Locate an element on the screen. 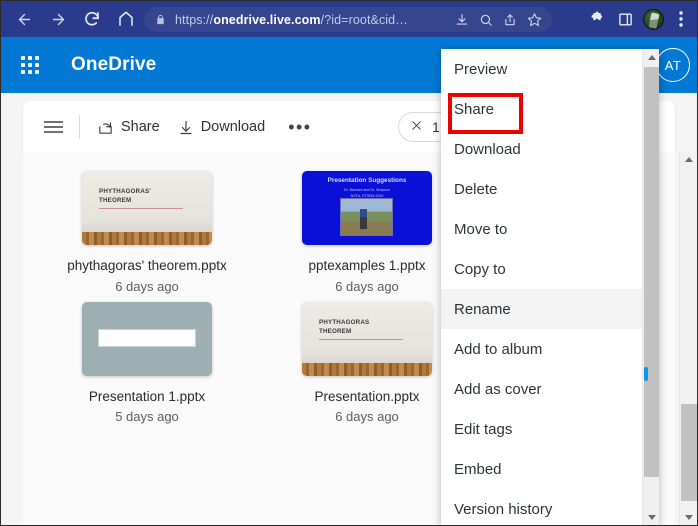 Image resolution: width=698 pixels, height=526 pixels. close-x-icon is located at coordinates (416, 127).